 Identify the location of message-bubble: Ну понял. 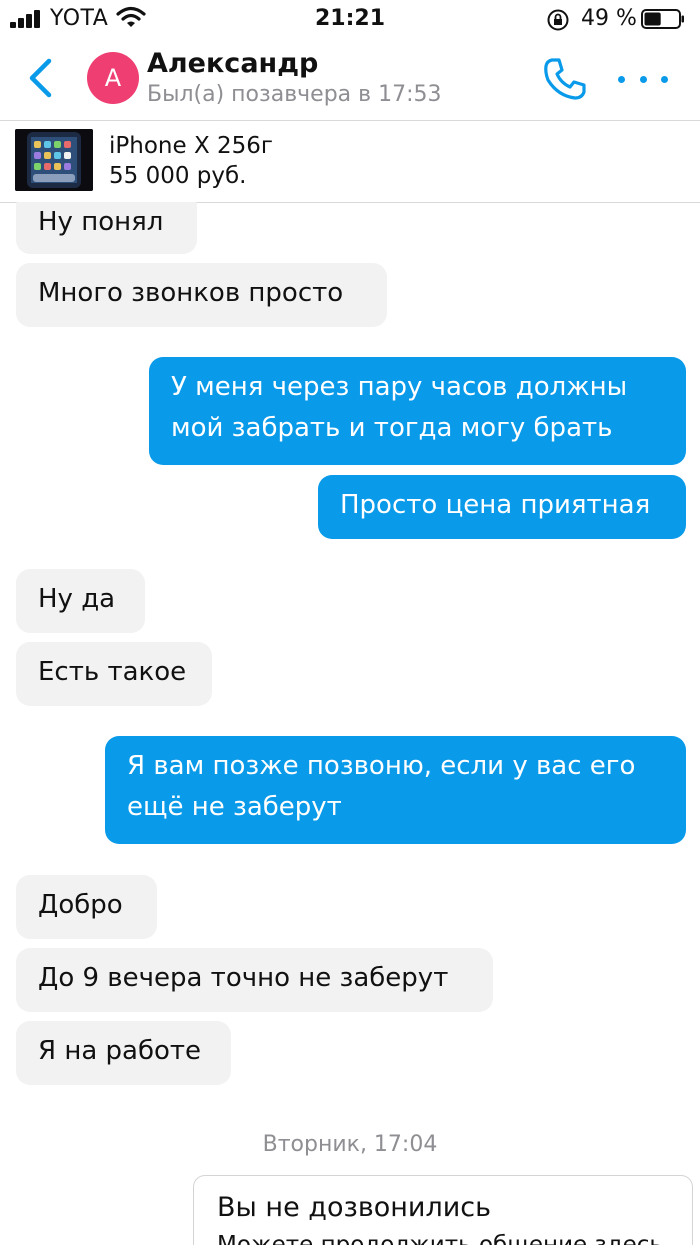
(106, 228).